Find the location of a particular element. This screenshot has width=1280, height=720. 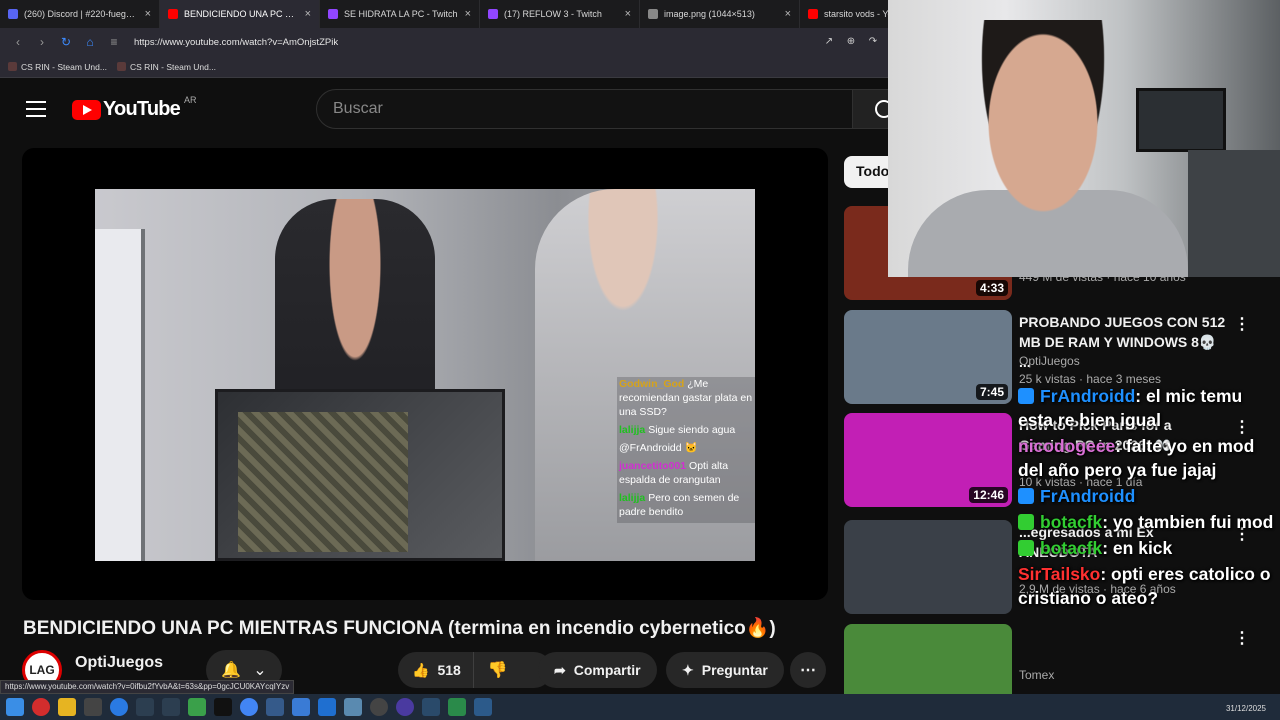

thumbs-down-icon: 👎 is located at coordinates (497, 670).